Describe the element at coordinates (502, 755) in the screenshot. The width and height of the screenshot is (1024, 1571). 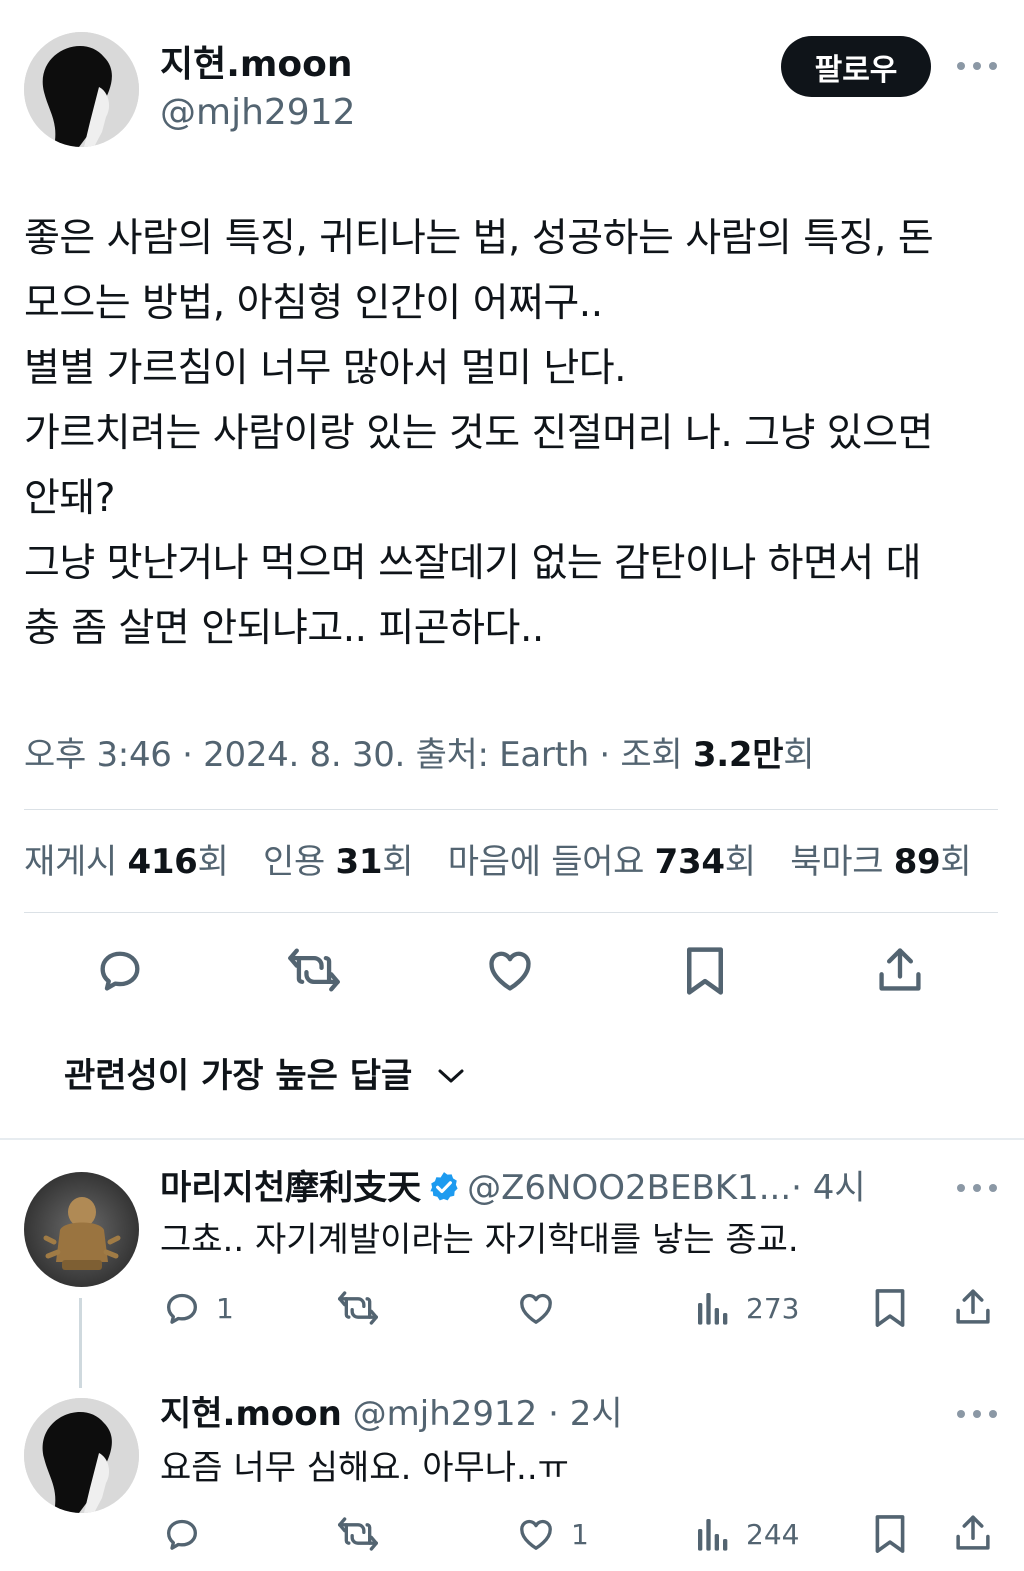
I see `post-source: 출처: Earth` at that location.